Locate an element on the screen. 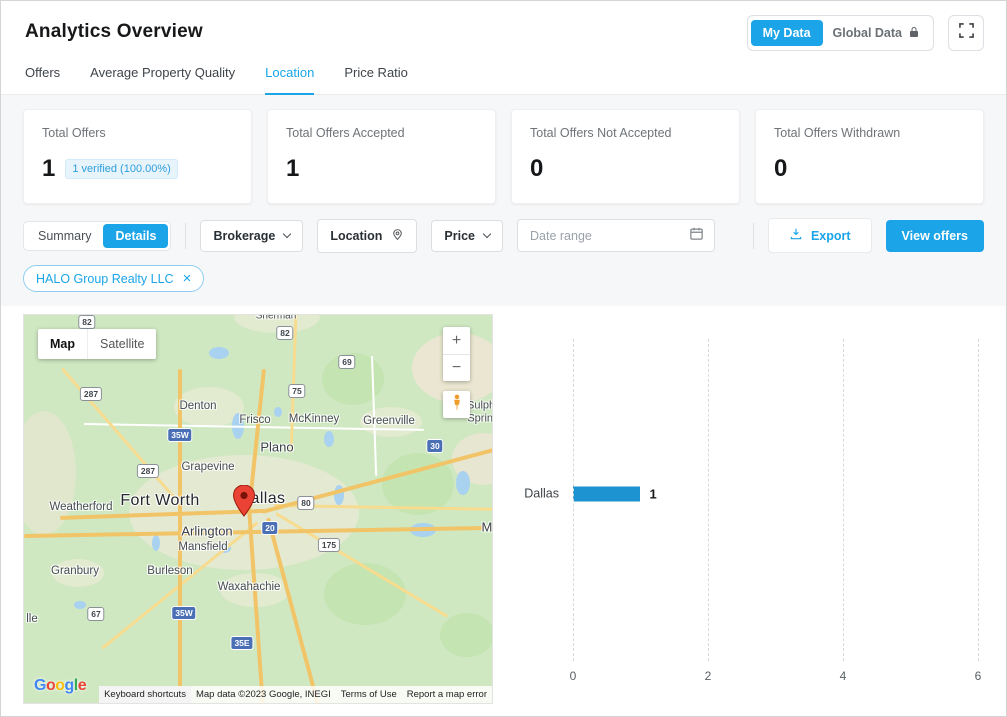 The image size is (1007, 717). fullscreen-icon is located at coordinates (966, 33).